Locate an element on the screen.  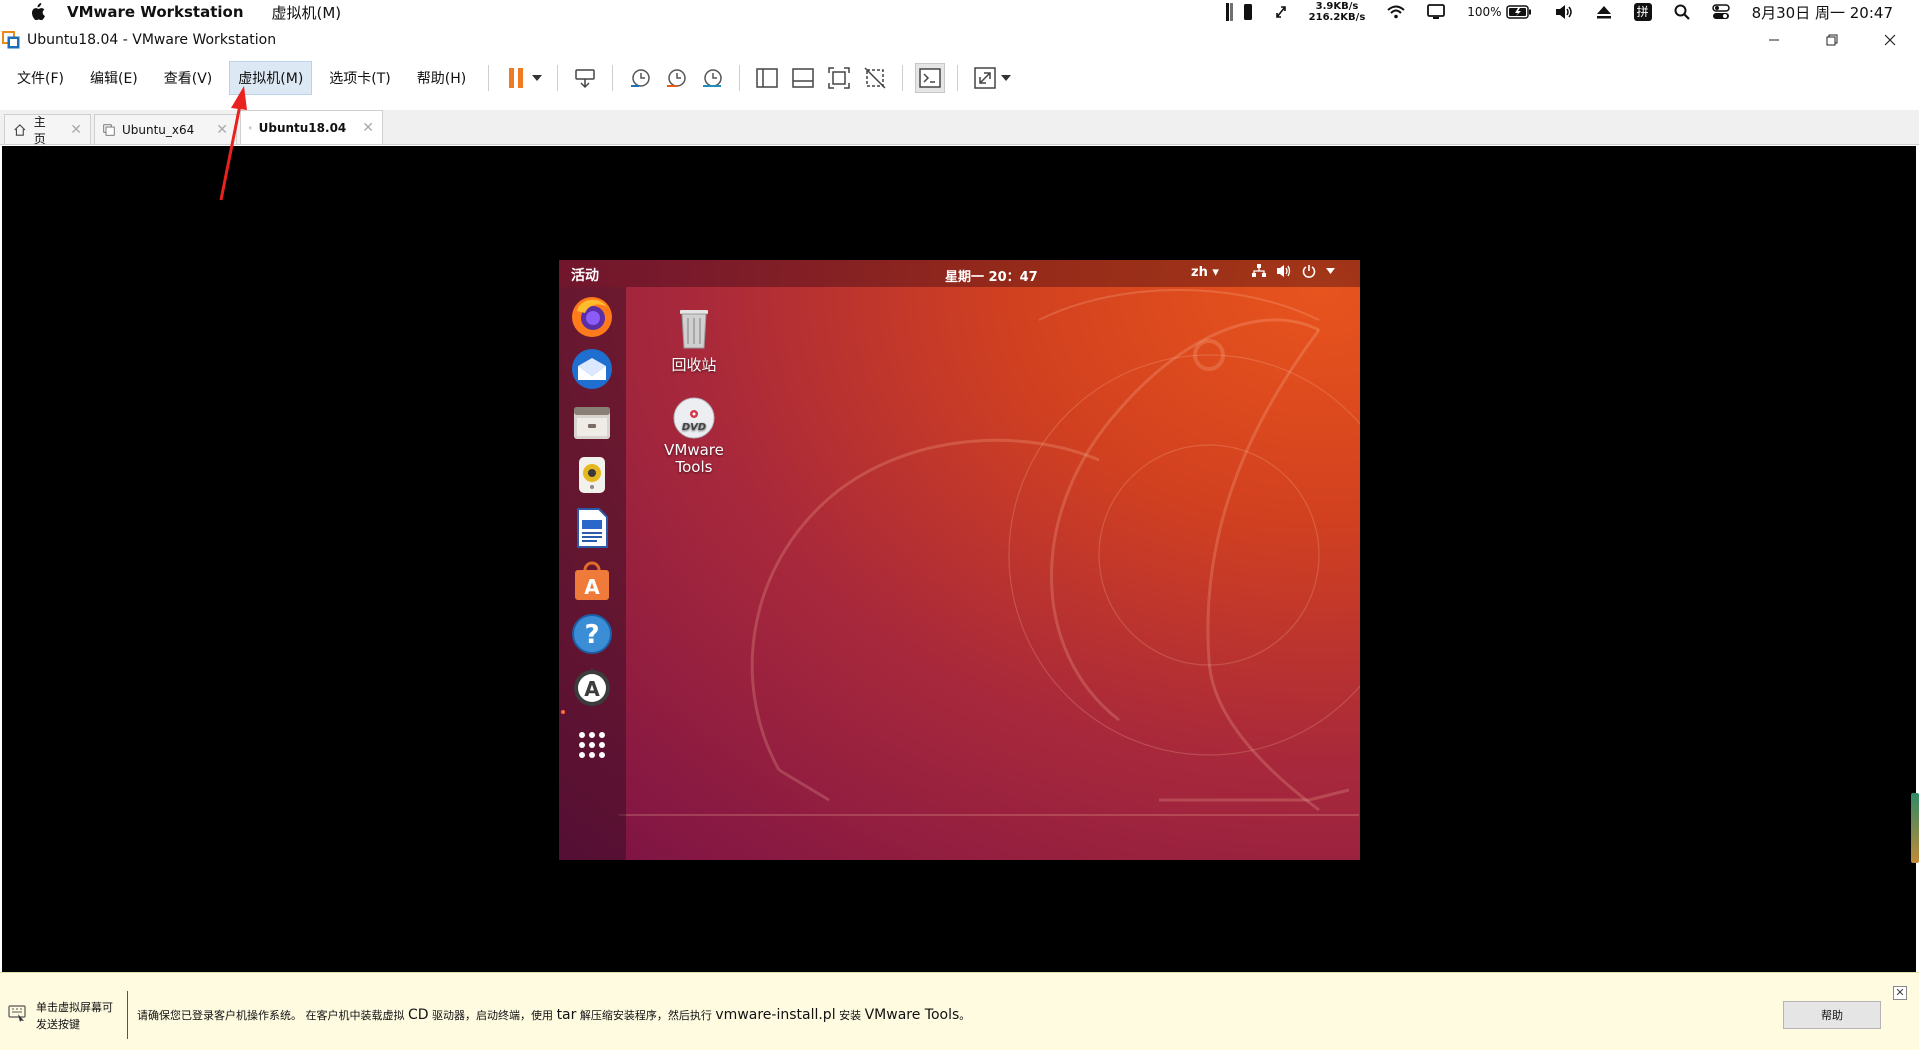
stretch-guest-button is located at coordinates (985, 78).